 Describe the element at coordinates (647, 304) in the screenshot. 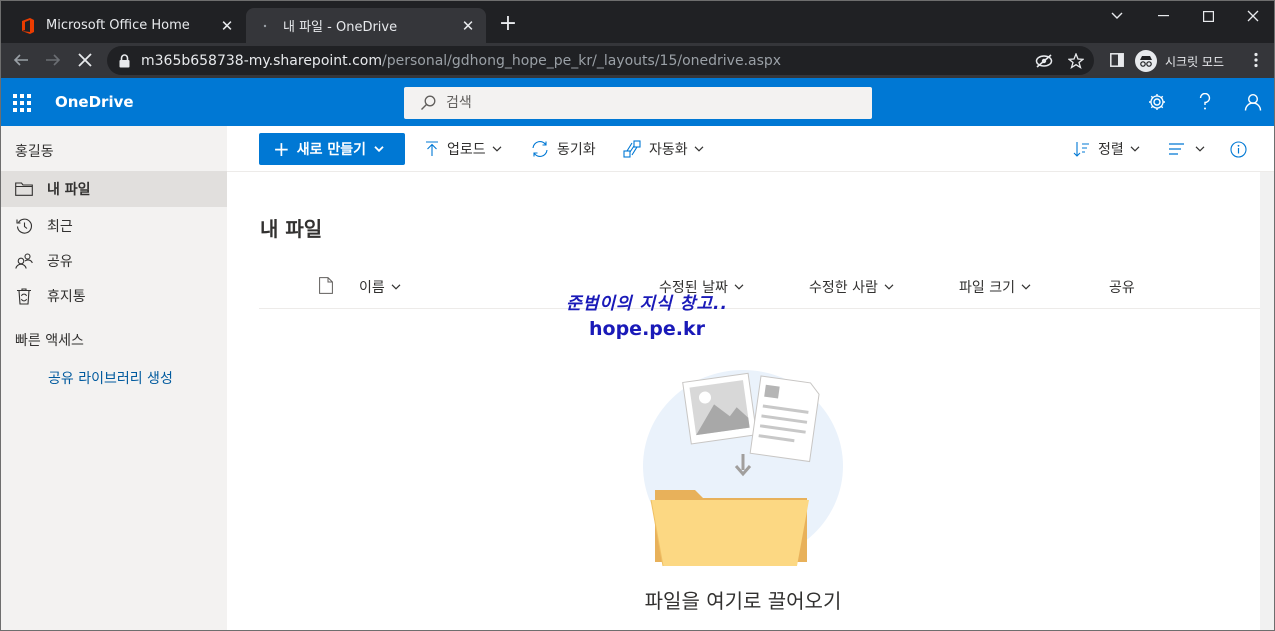

I see `watermark-line1: 준범이의 지식 창고..` at that location.